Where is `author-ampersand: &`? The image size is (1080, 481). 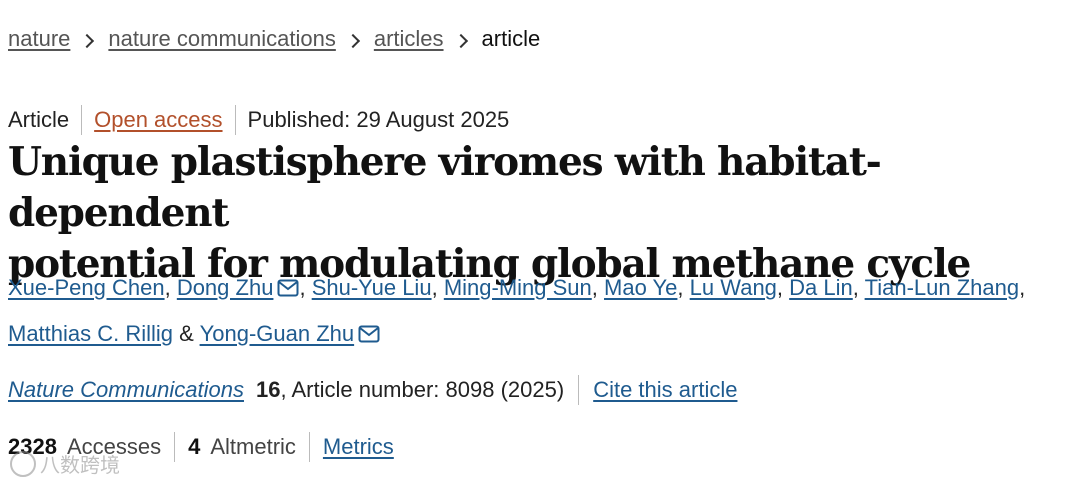
author-ampersand: & is located at coordinates (186, 333).